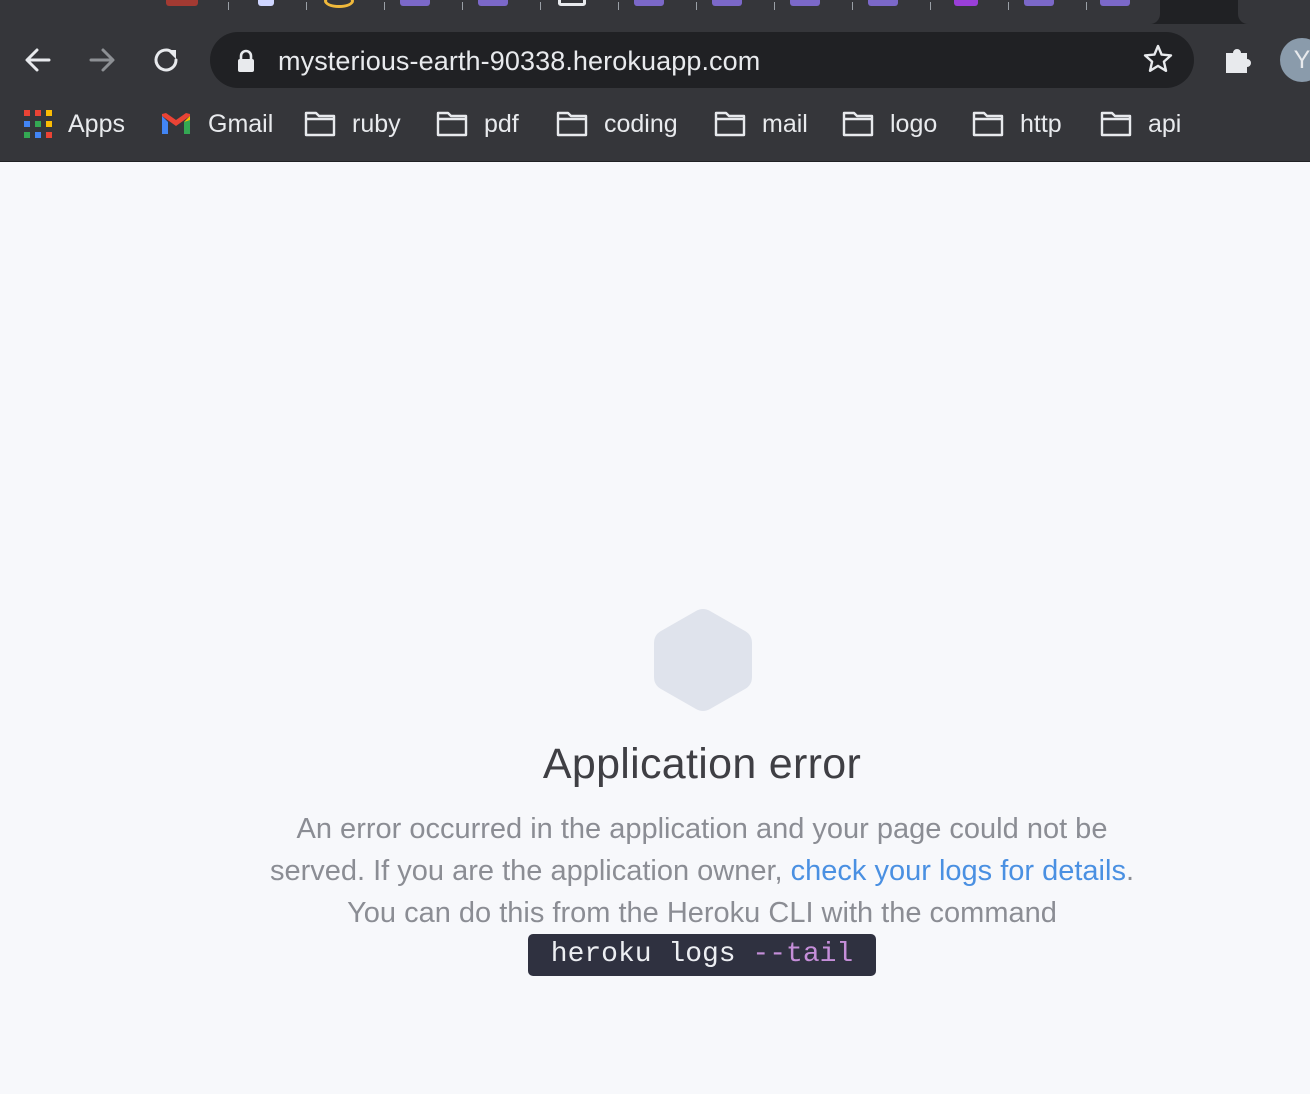 Image resolution: width=1310 pixels, height=1094 pixels. I want to click on bookmark-label: ruby, so click(376, 123).